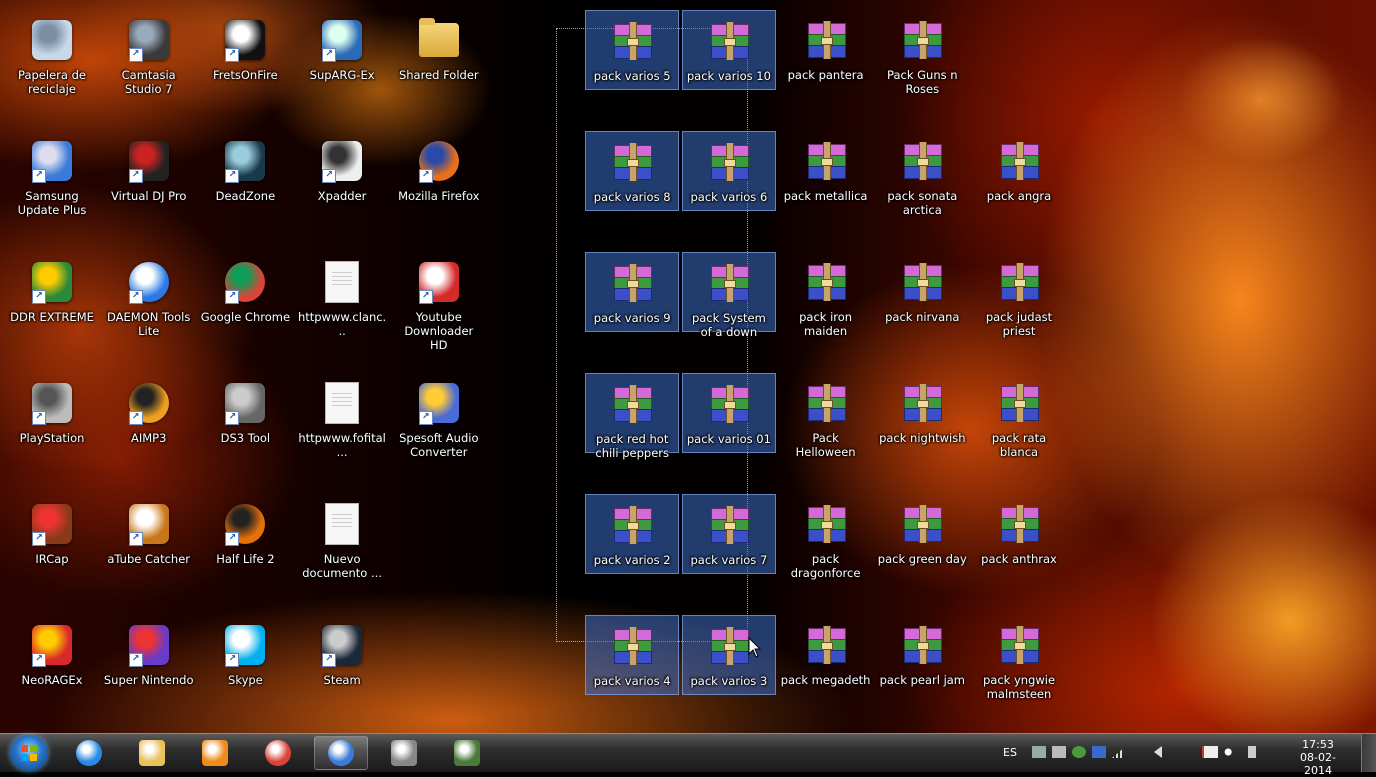 The height and width of the screenshot is (777, 1376). I want to click on desktop-icon-pack-angra: pack angra, so click(1019, 171).